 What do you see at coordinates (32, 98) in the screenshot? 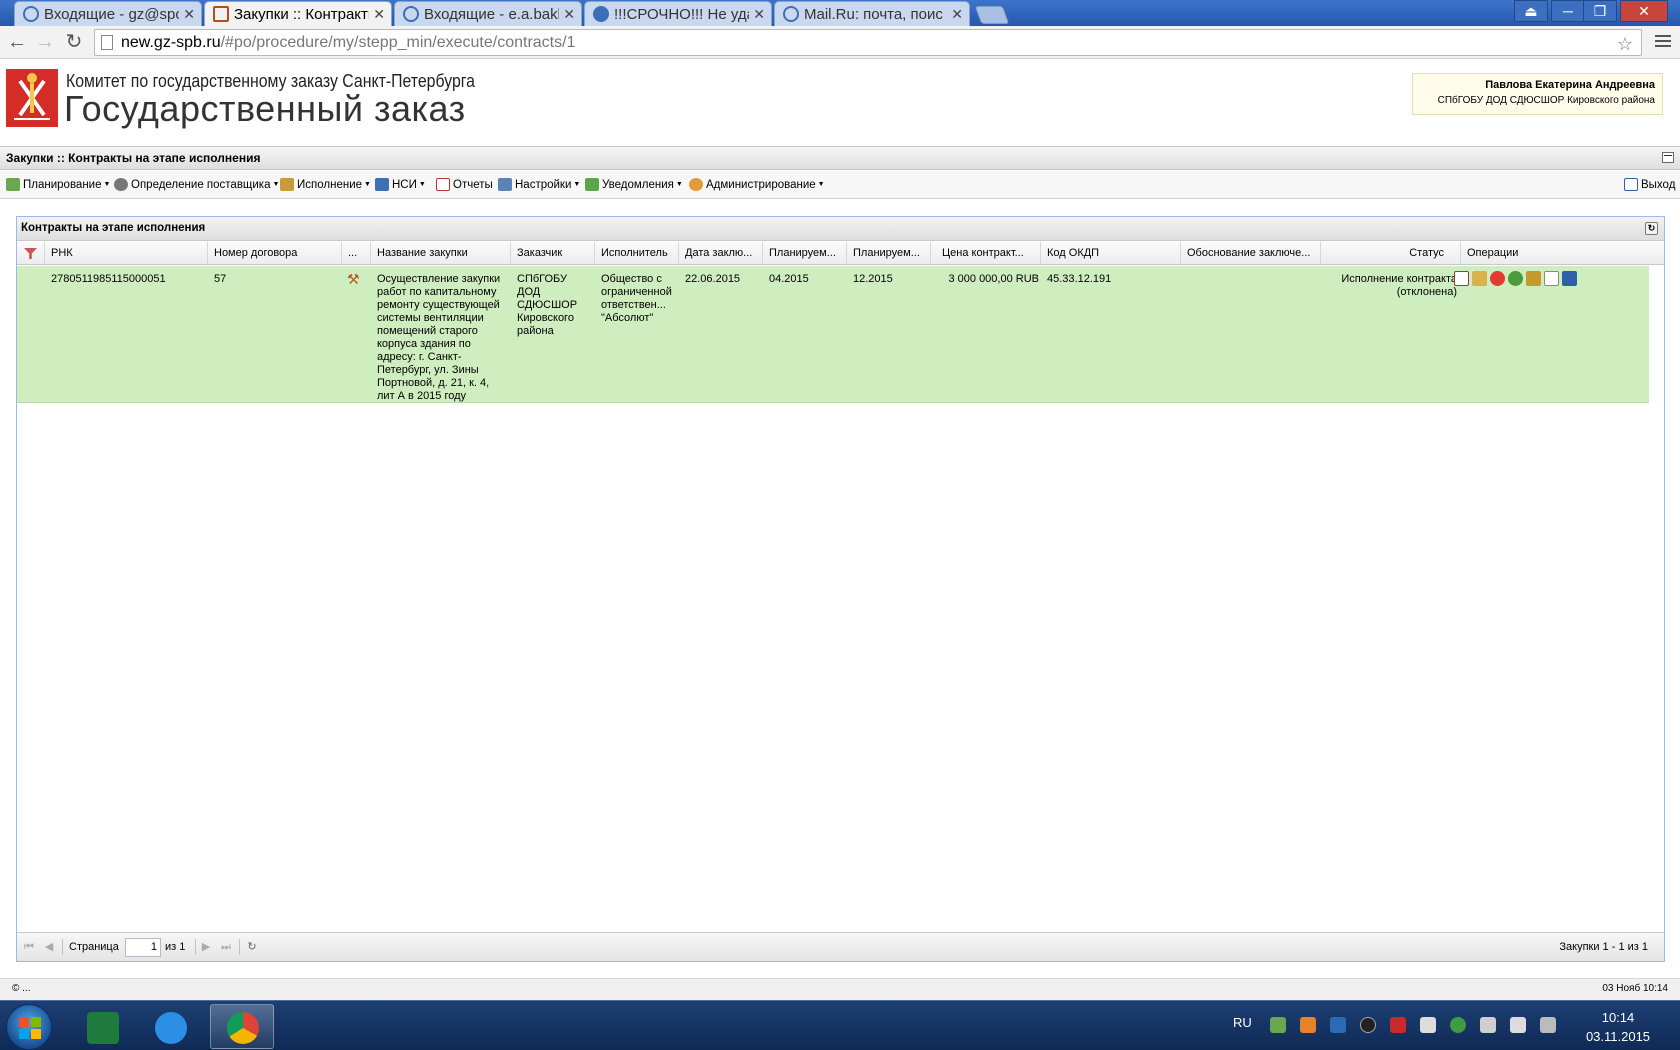
I see `spb-coat-of-arms-logo` at bounding box center [32, 98].